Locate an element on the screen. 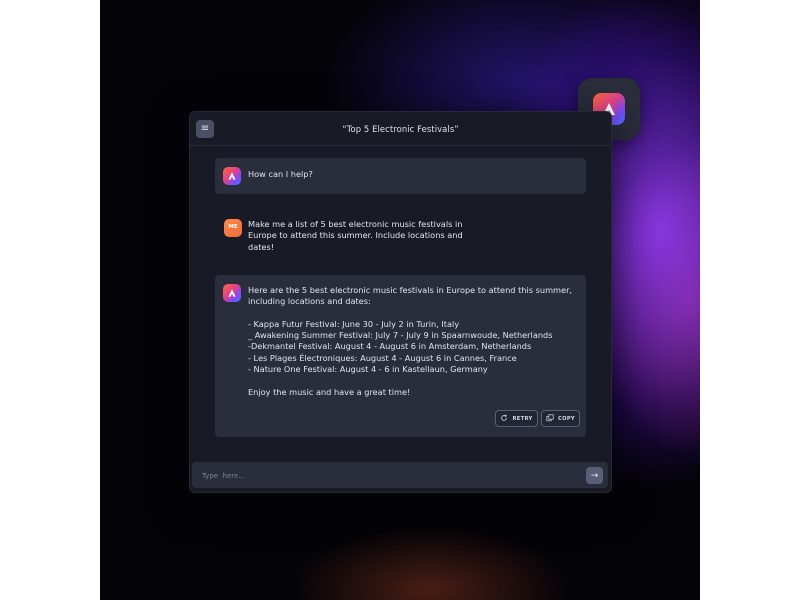 This screenshot has height=600, width=800. refresh-icon is located at coordinates (504, 418).